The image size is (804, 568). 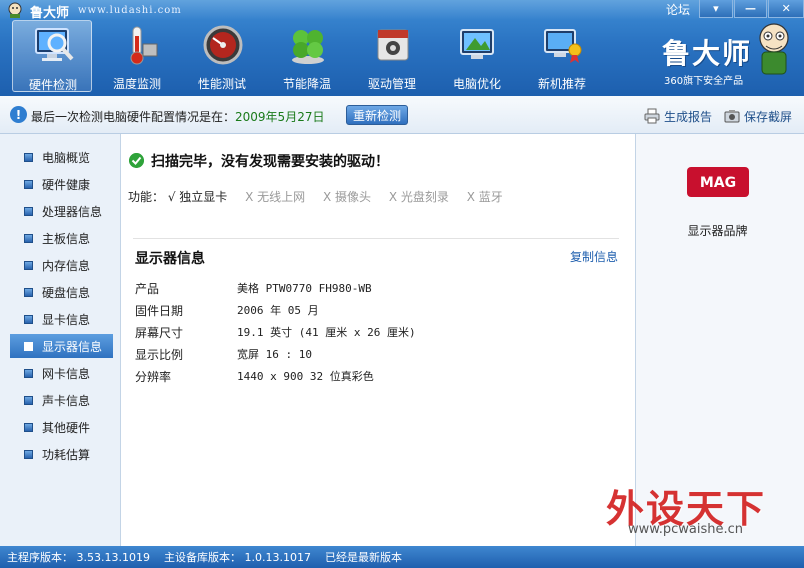 What do you see at coordinates (418, 197) in the screenshot?
I see `feature-burner: X 光盘刻录` at bounding box center [418, 197].